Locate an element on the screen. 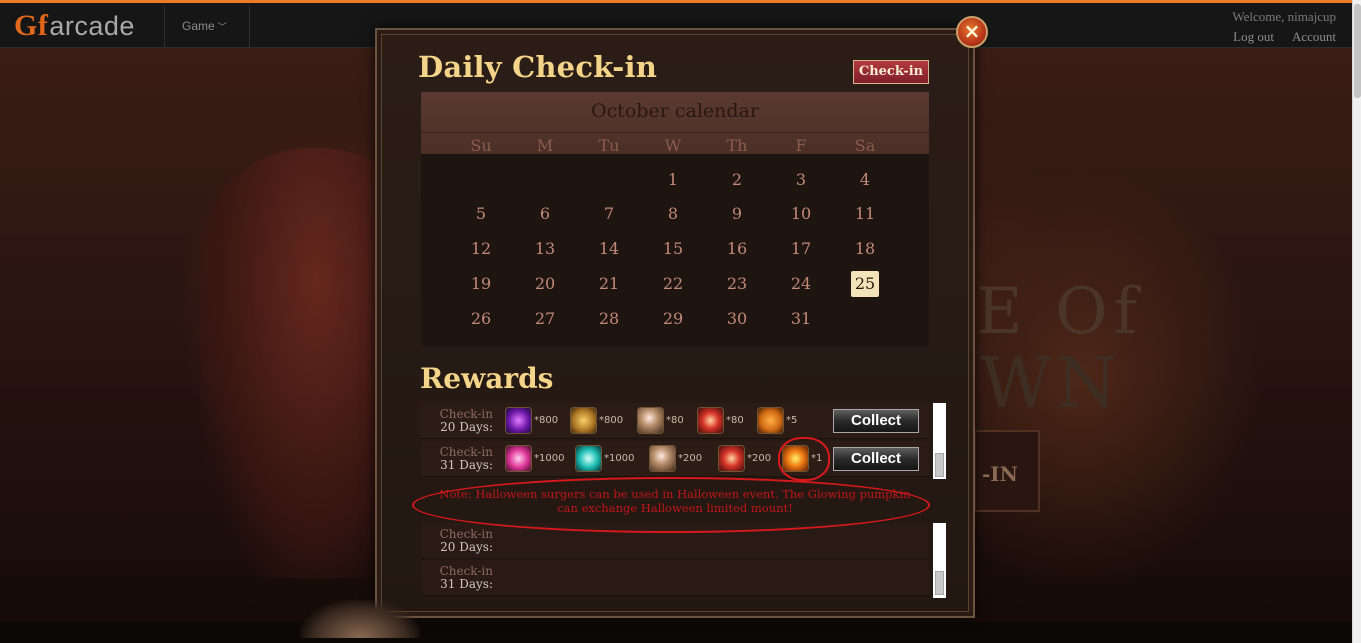 The image size is (1361, 643). day-cell: 26 is located at coordinates (481, 318).